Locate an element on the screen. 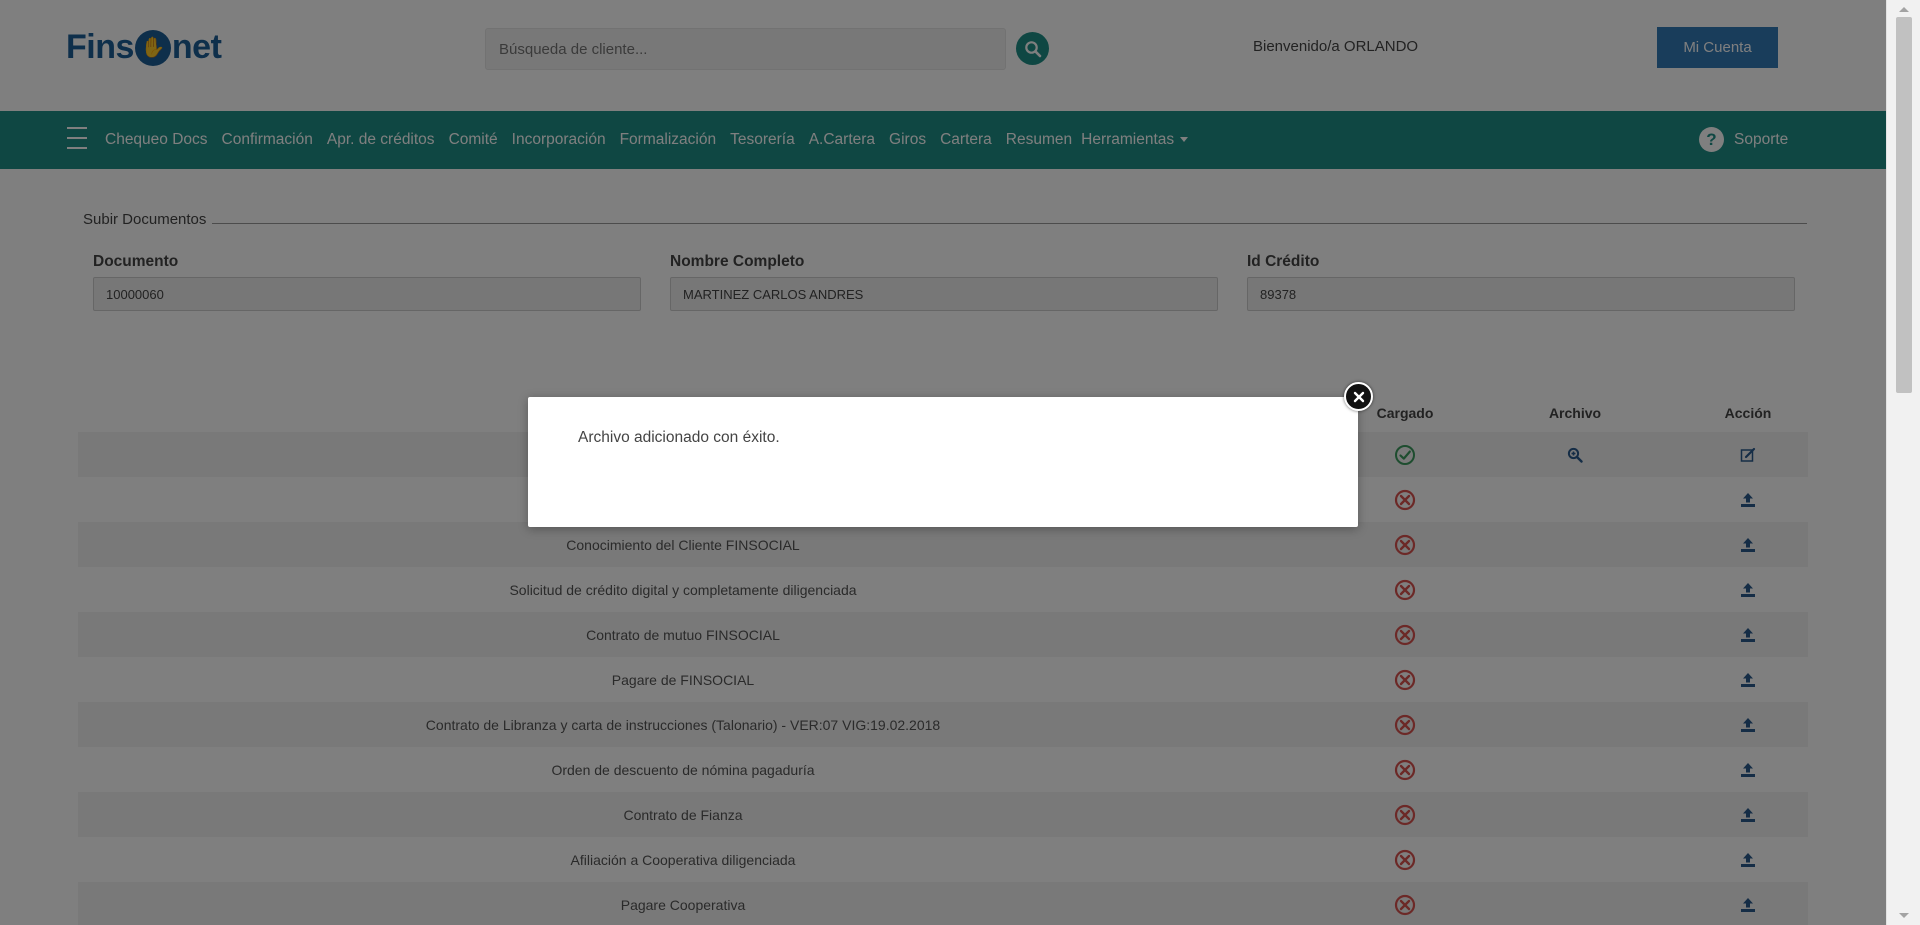 The image size is (1920, 925). scroll-down-arrow-icon is located at coordinates (1904, 915).